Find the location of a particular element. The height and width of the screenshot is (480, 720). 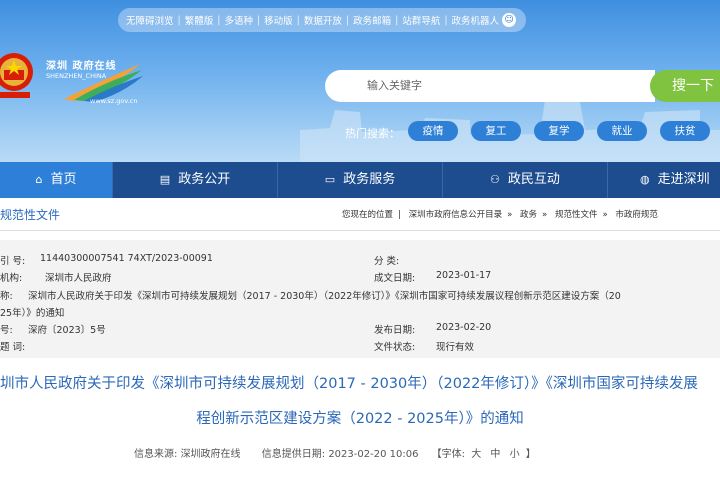

nav-label: 政务服务 is located at coordinates (369, 179).